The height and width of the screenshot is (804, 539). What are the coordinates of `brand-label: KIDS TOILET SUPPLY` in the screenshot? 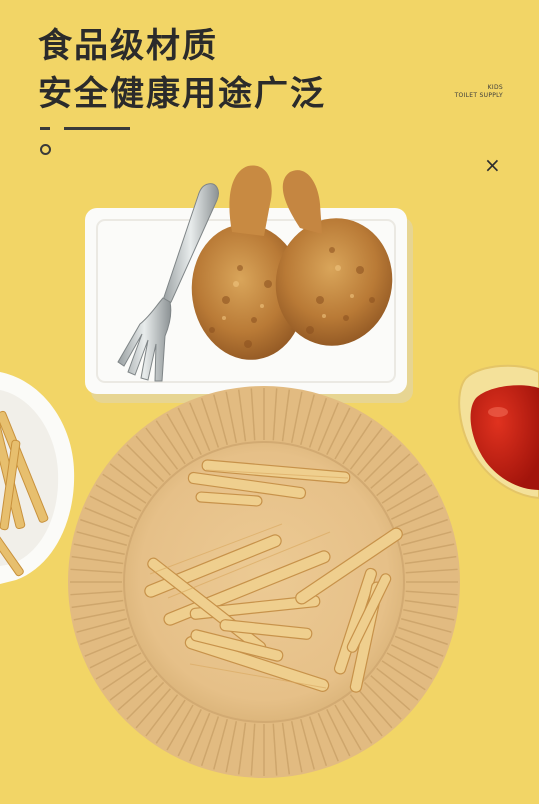 It's located at (479, 92).